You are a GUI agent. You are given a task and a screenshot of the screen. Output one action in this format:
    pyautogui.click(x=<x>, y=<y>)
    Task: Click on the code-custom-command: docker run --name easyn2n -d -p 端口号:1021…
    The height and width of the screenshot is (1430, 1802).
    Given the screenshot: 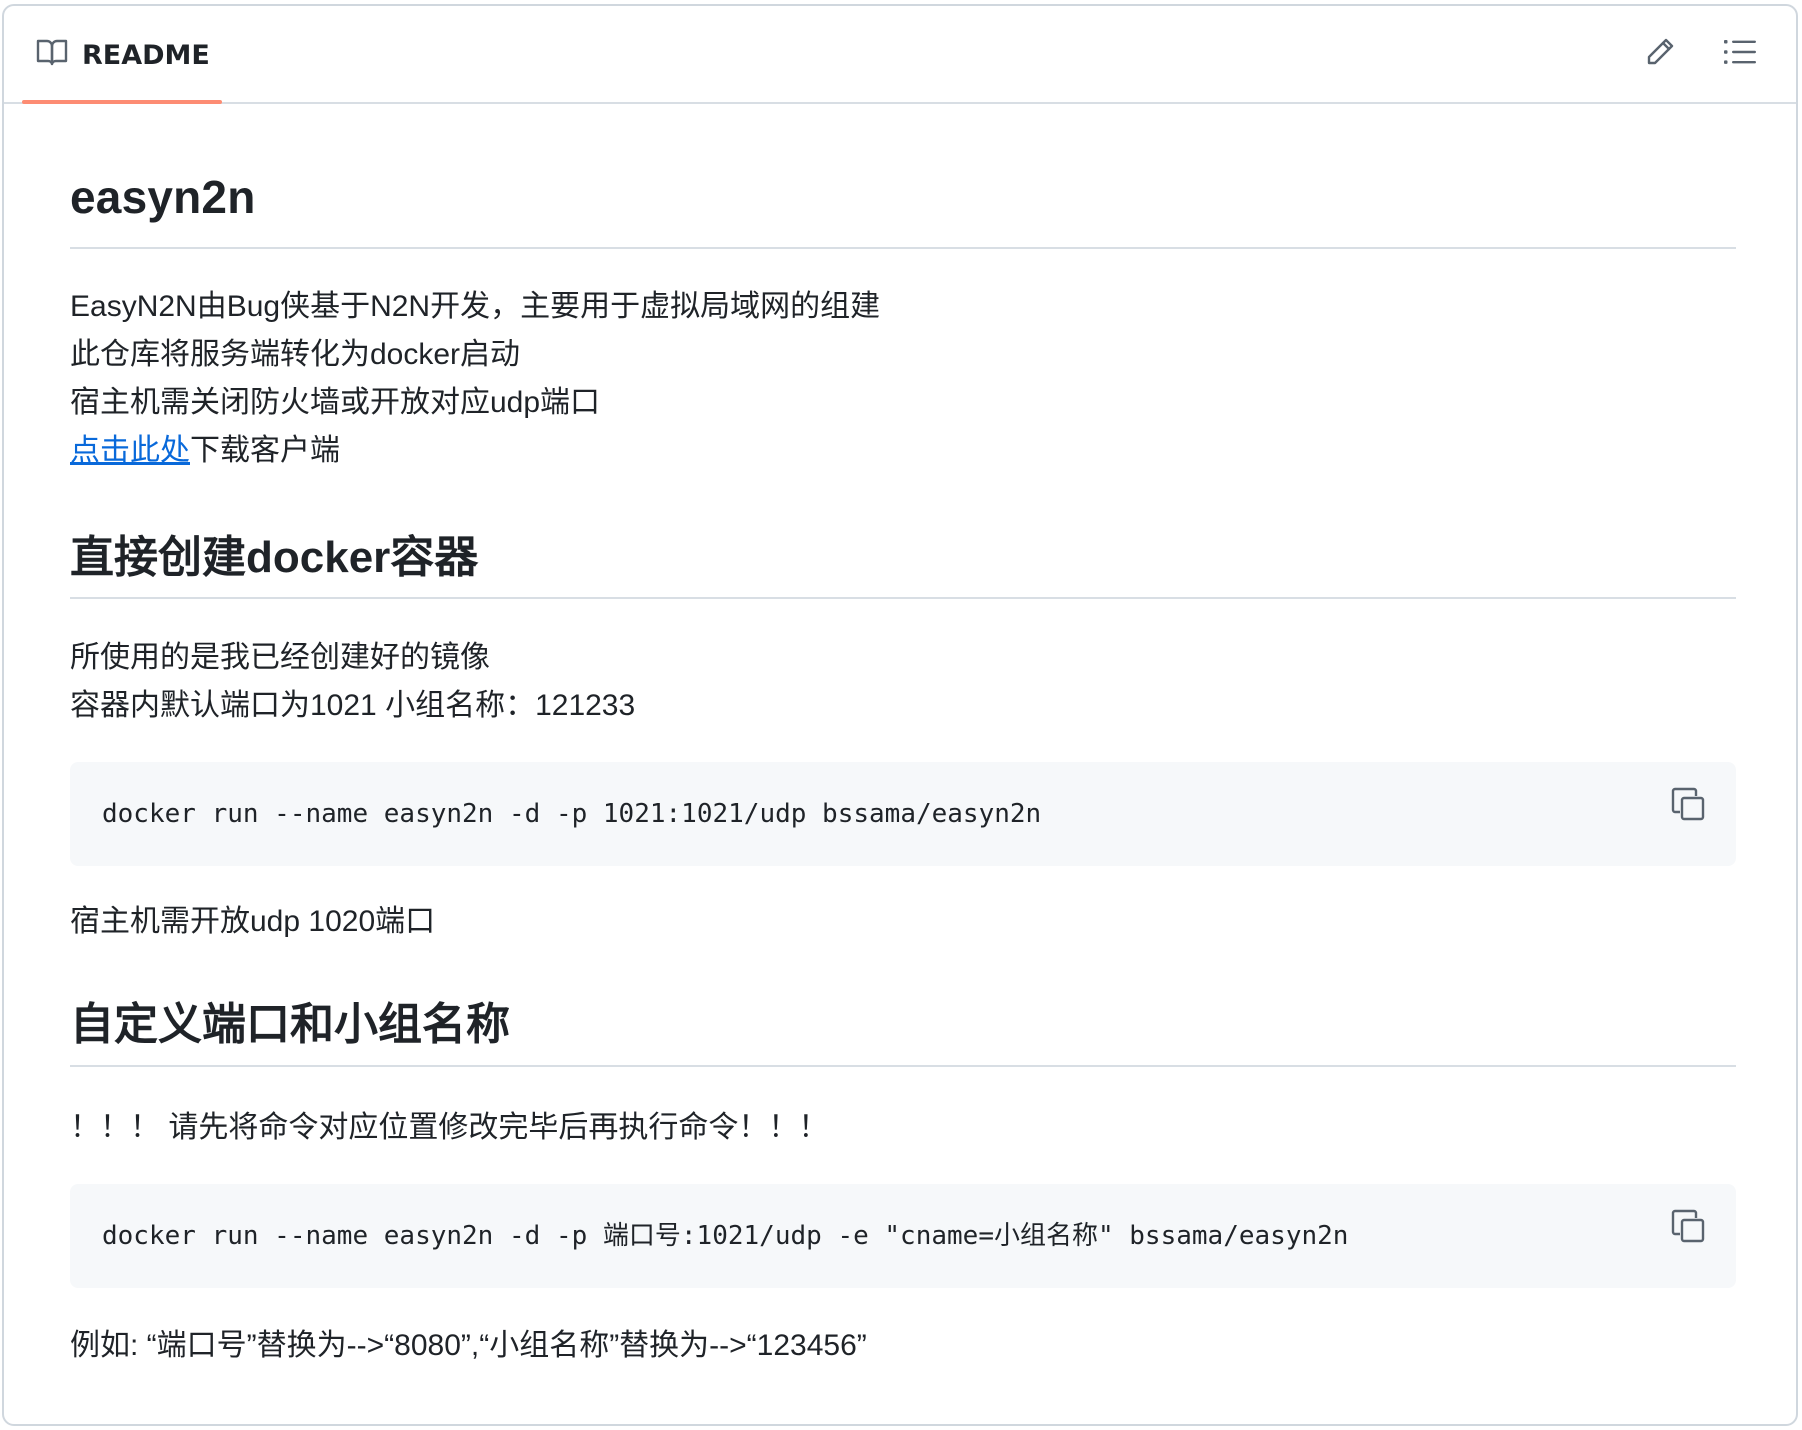 What is the action you would take?
    pyautogui.click(x=725, y=1236)
    